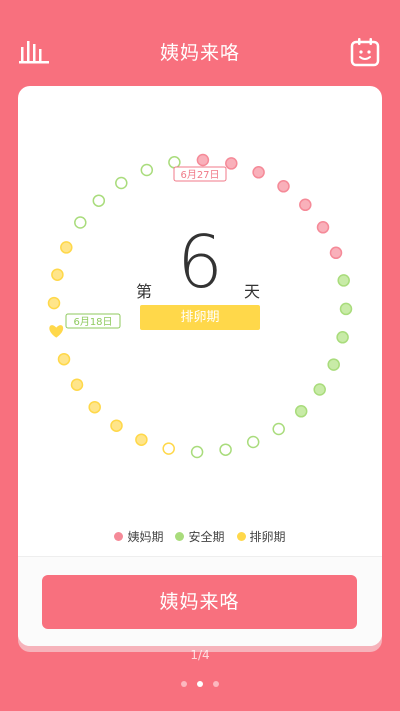 This screenshot has width=400, height=711. I want to click on legend-label: 排卵期, so click(267, 536).